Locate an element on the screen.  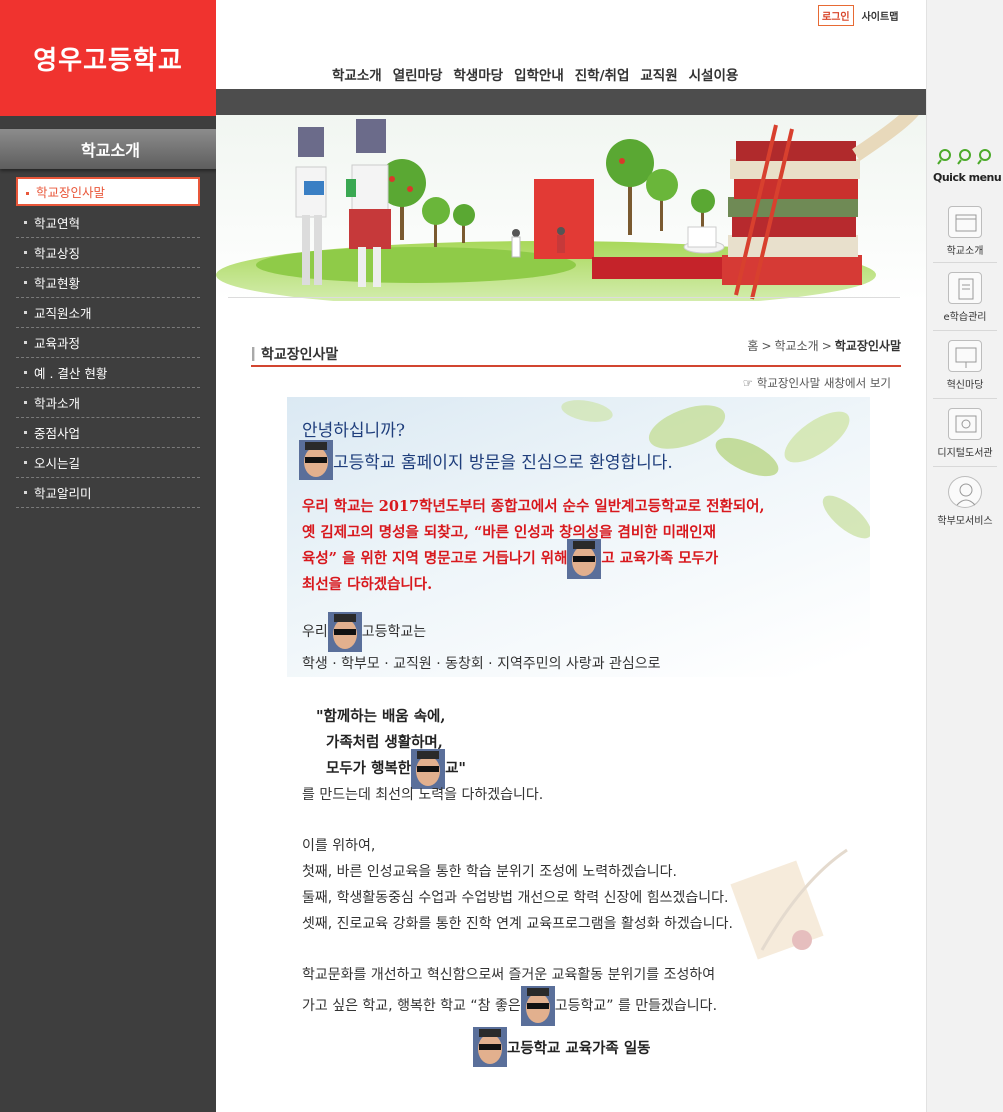
nav-career: 진학/취업 is located at coordinates (602, 74).